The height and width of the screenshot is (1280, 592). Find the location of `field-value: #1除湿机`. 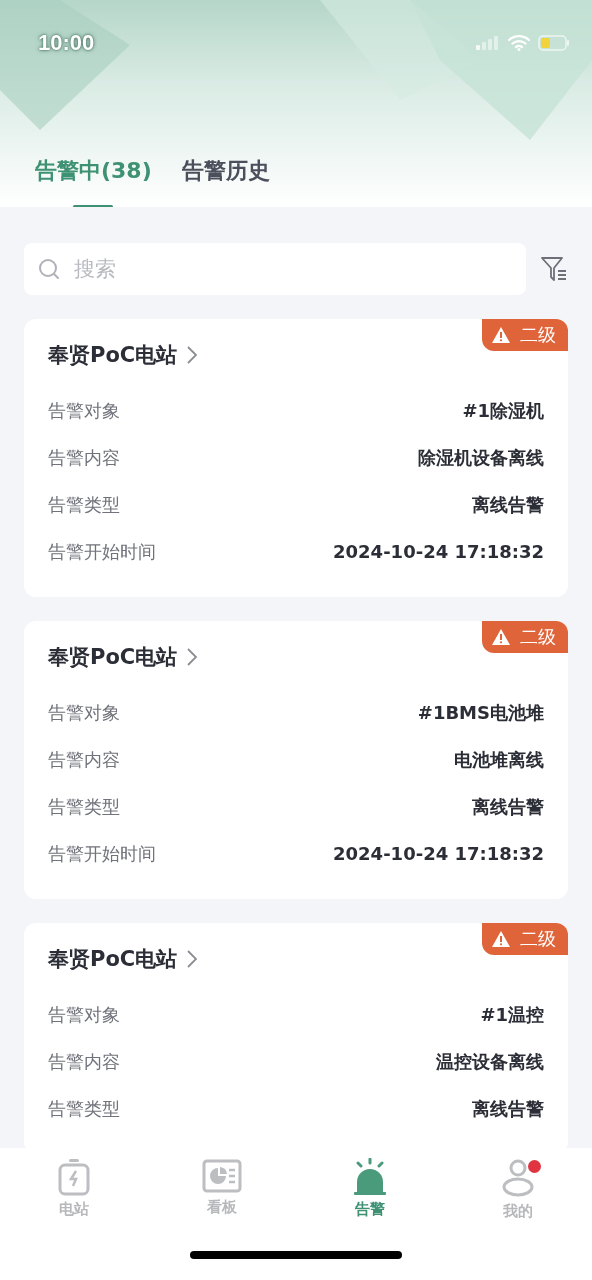

field-value: #1除湿机 is located at coordinates (503, 410).